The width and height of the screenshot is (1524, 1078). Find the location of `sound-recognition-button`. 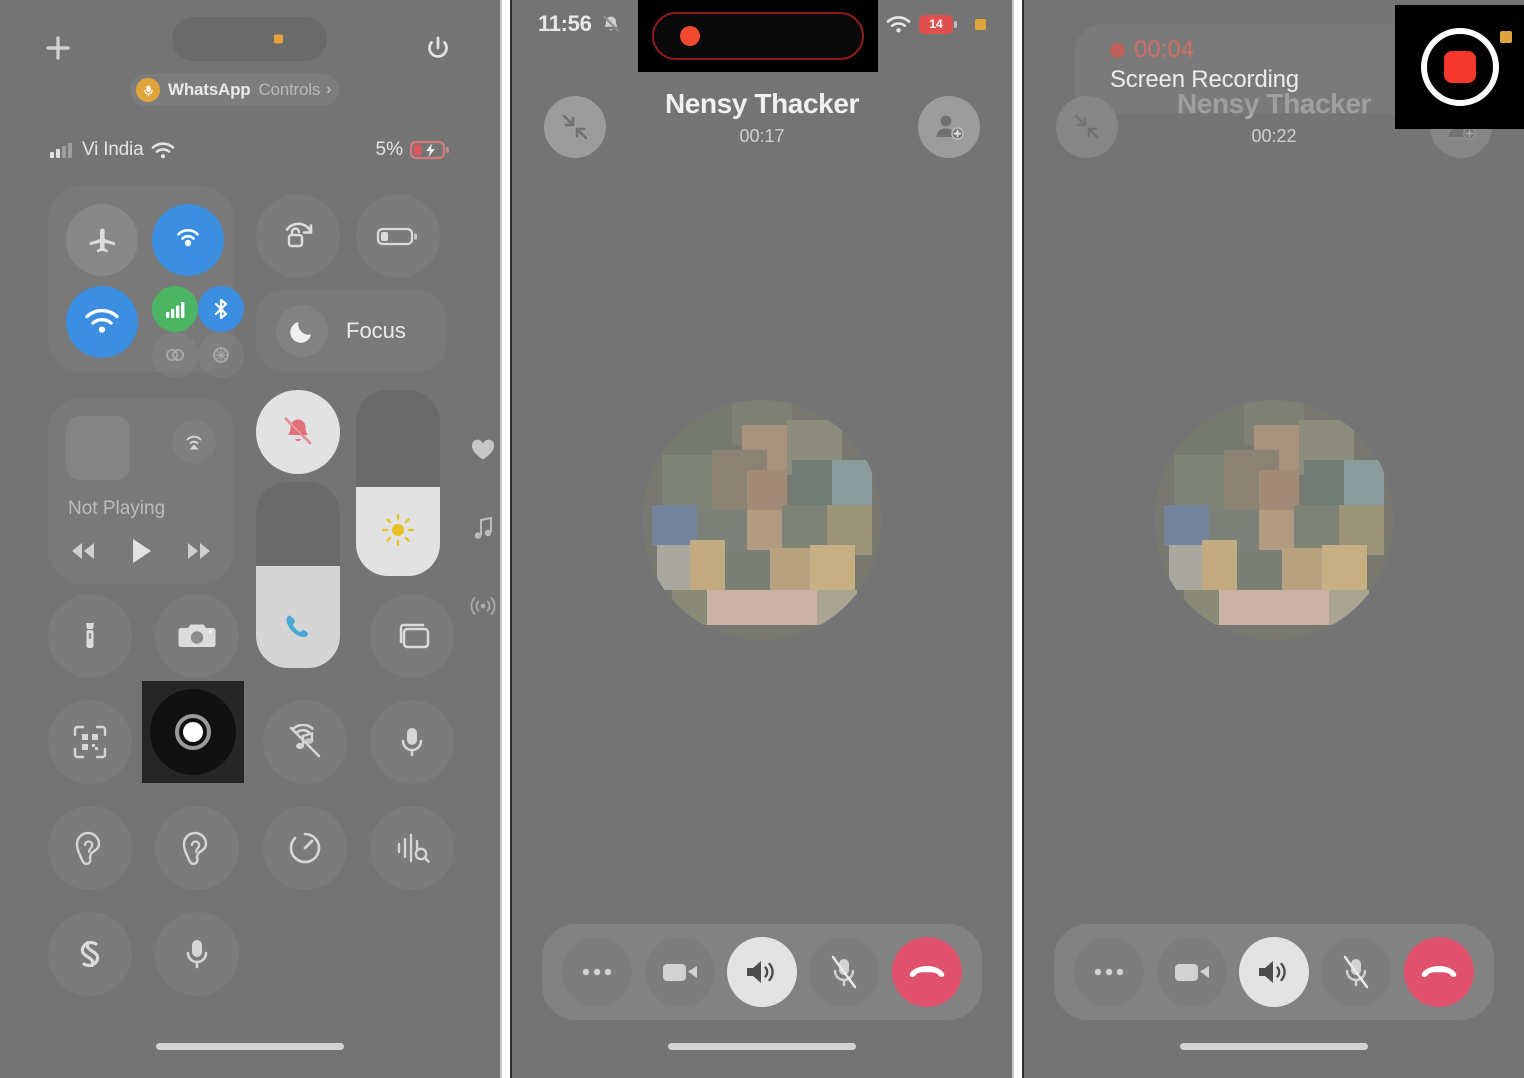

sound-recognition-button is located at coordinates (411, 848).